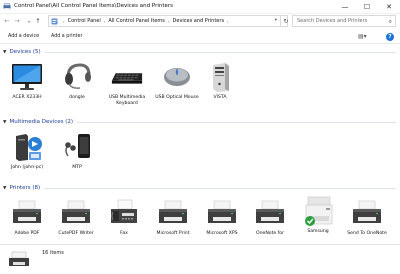 Image resolution: width=400 pixels, height=274 pixels. What do you see at coordinates (220, 97) in the screenshot?
I see `device-label: VISTA` at bounding box center [220, 97].